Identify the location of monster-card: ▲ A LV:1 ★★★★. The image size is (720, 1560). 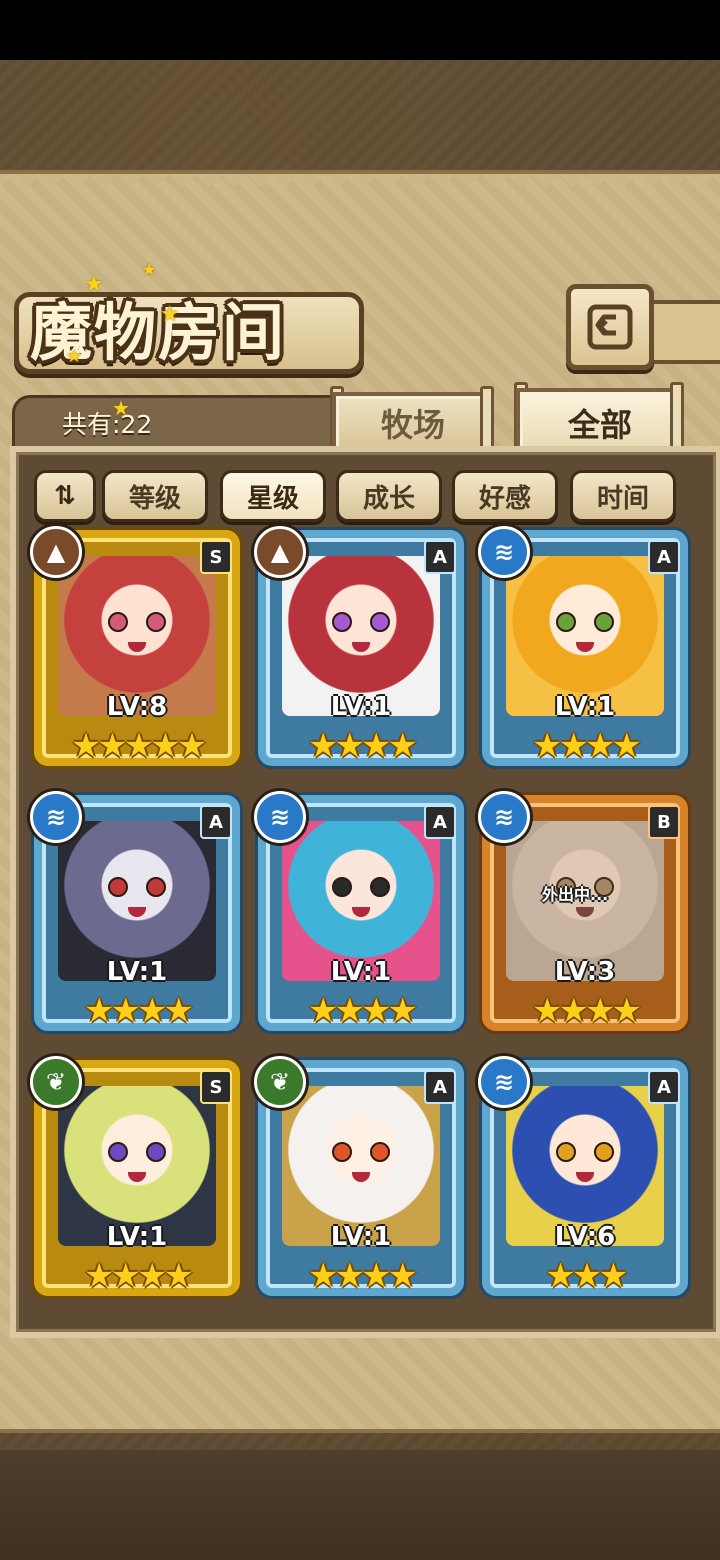
(359, 646).